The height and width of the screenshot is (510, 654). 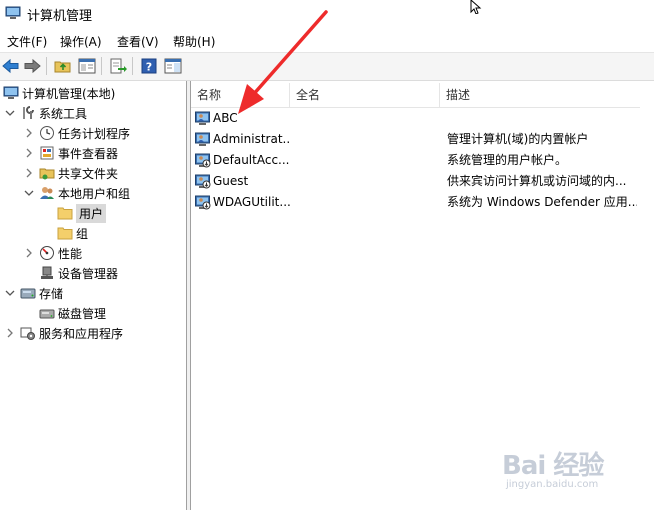 I want to click on tree-node-root: 计算机管理(本地), so click(x=59, y=93).